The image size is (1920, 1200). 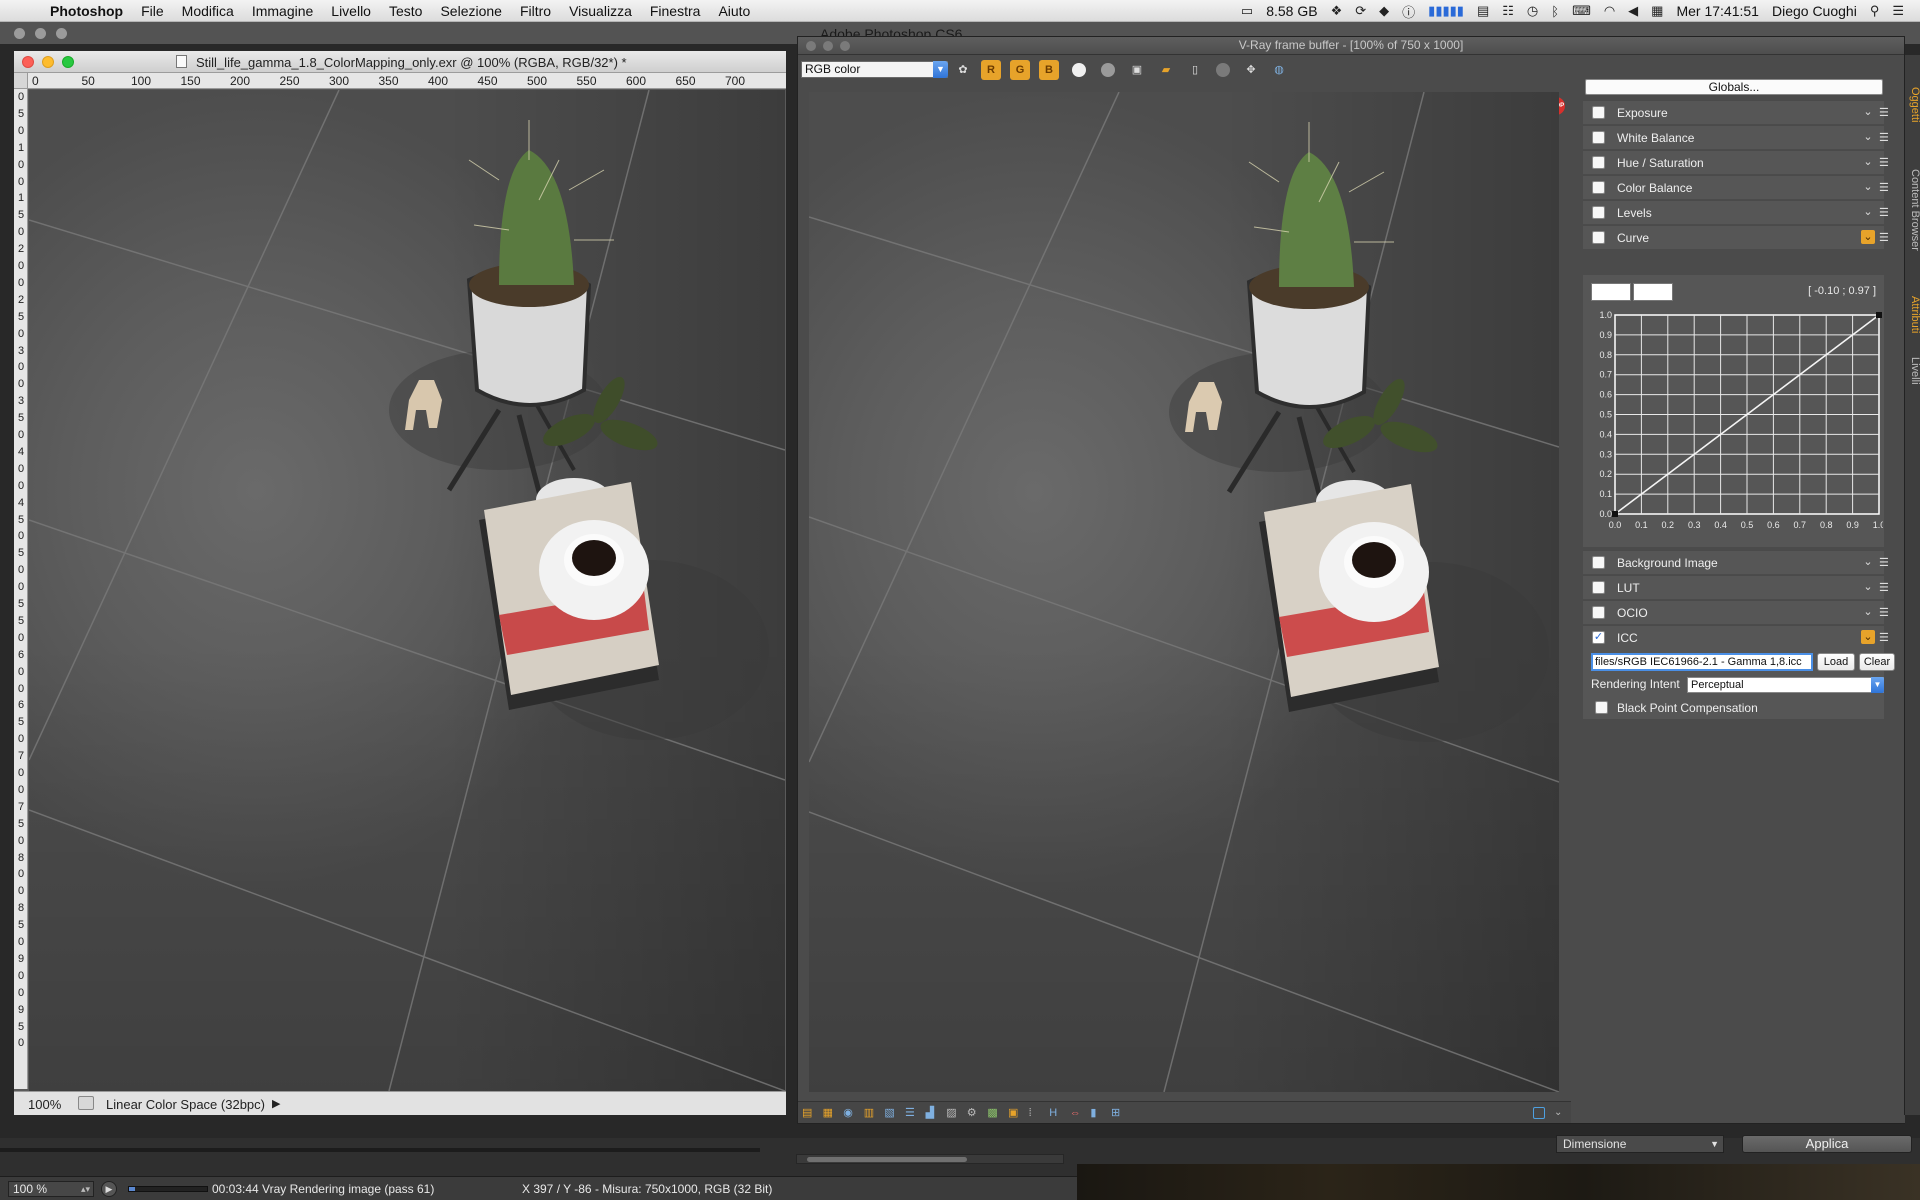 I want to click on vfb-tool-icon: ◉, so click(x=849, y=1113).